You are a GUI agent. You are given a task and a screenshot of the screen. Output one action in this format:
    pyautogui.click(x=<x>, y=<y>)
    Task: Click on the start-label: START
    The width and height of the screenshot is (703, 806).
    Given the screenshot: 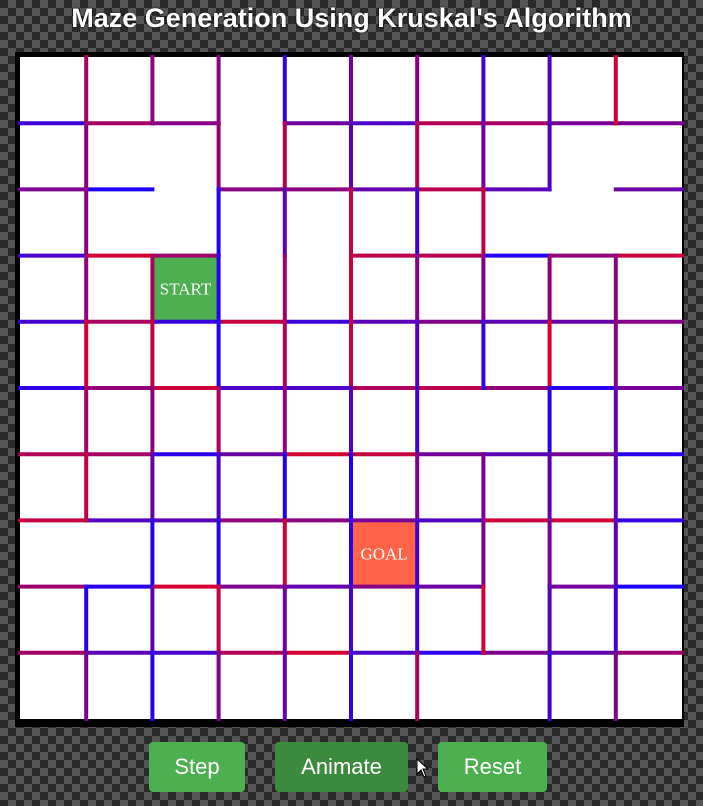 What is the action you would take?
    pyautogui.click(x=186, y=289)
    